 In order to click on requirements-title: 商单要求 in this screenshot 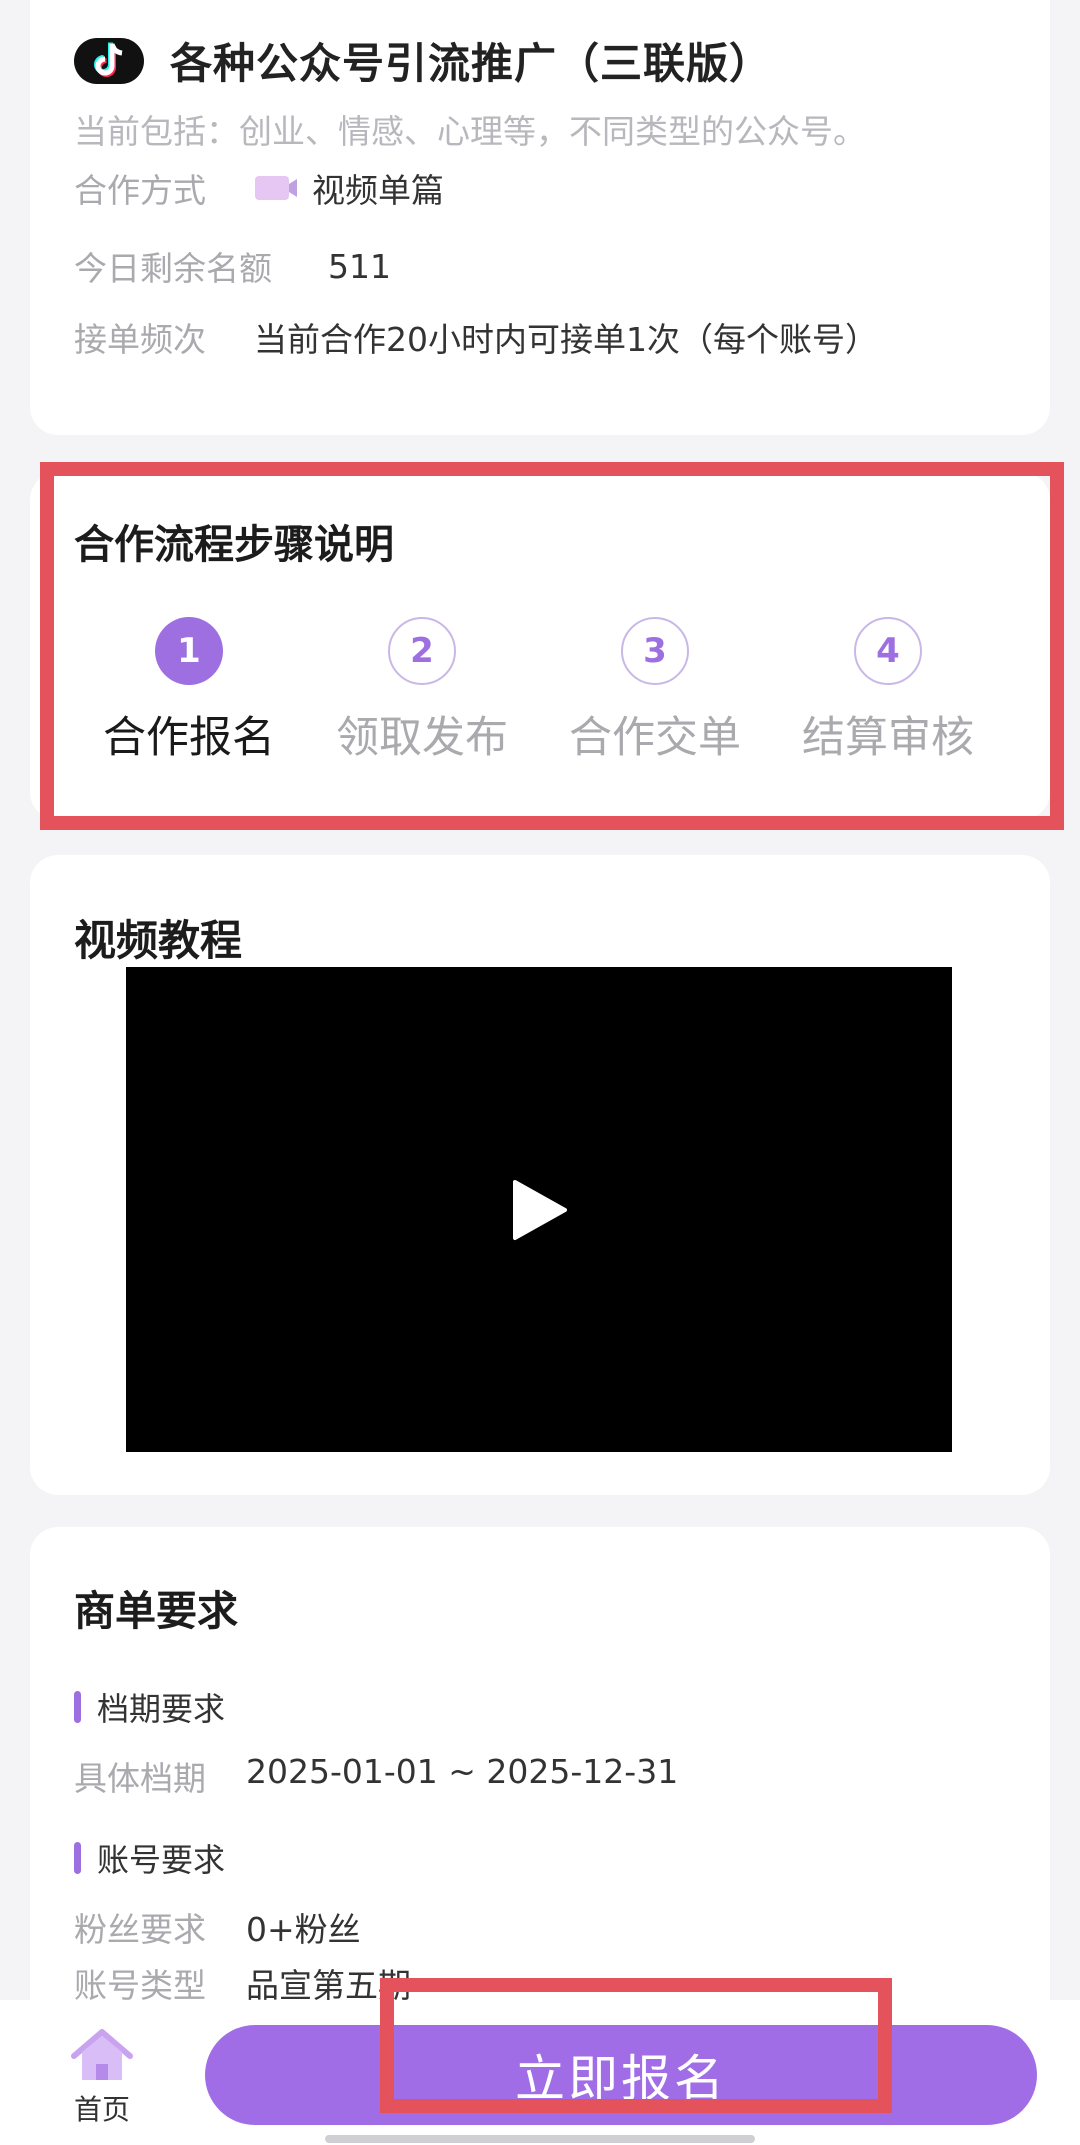, I will do `click(156, 1611)`.